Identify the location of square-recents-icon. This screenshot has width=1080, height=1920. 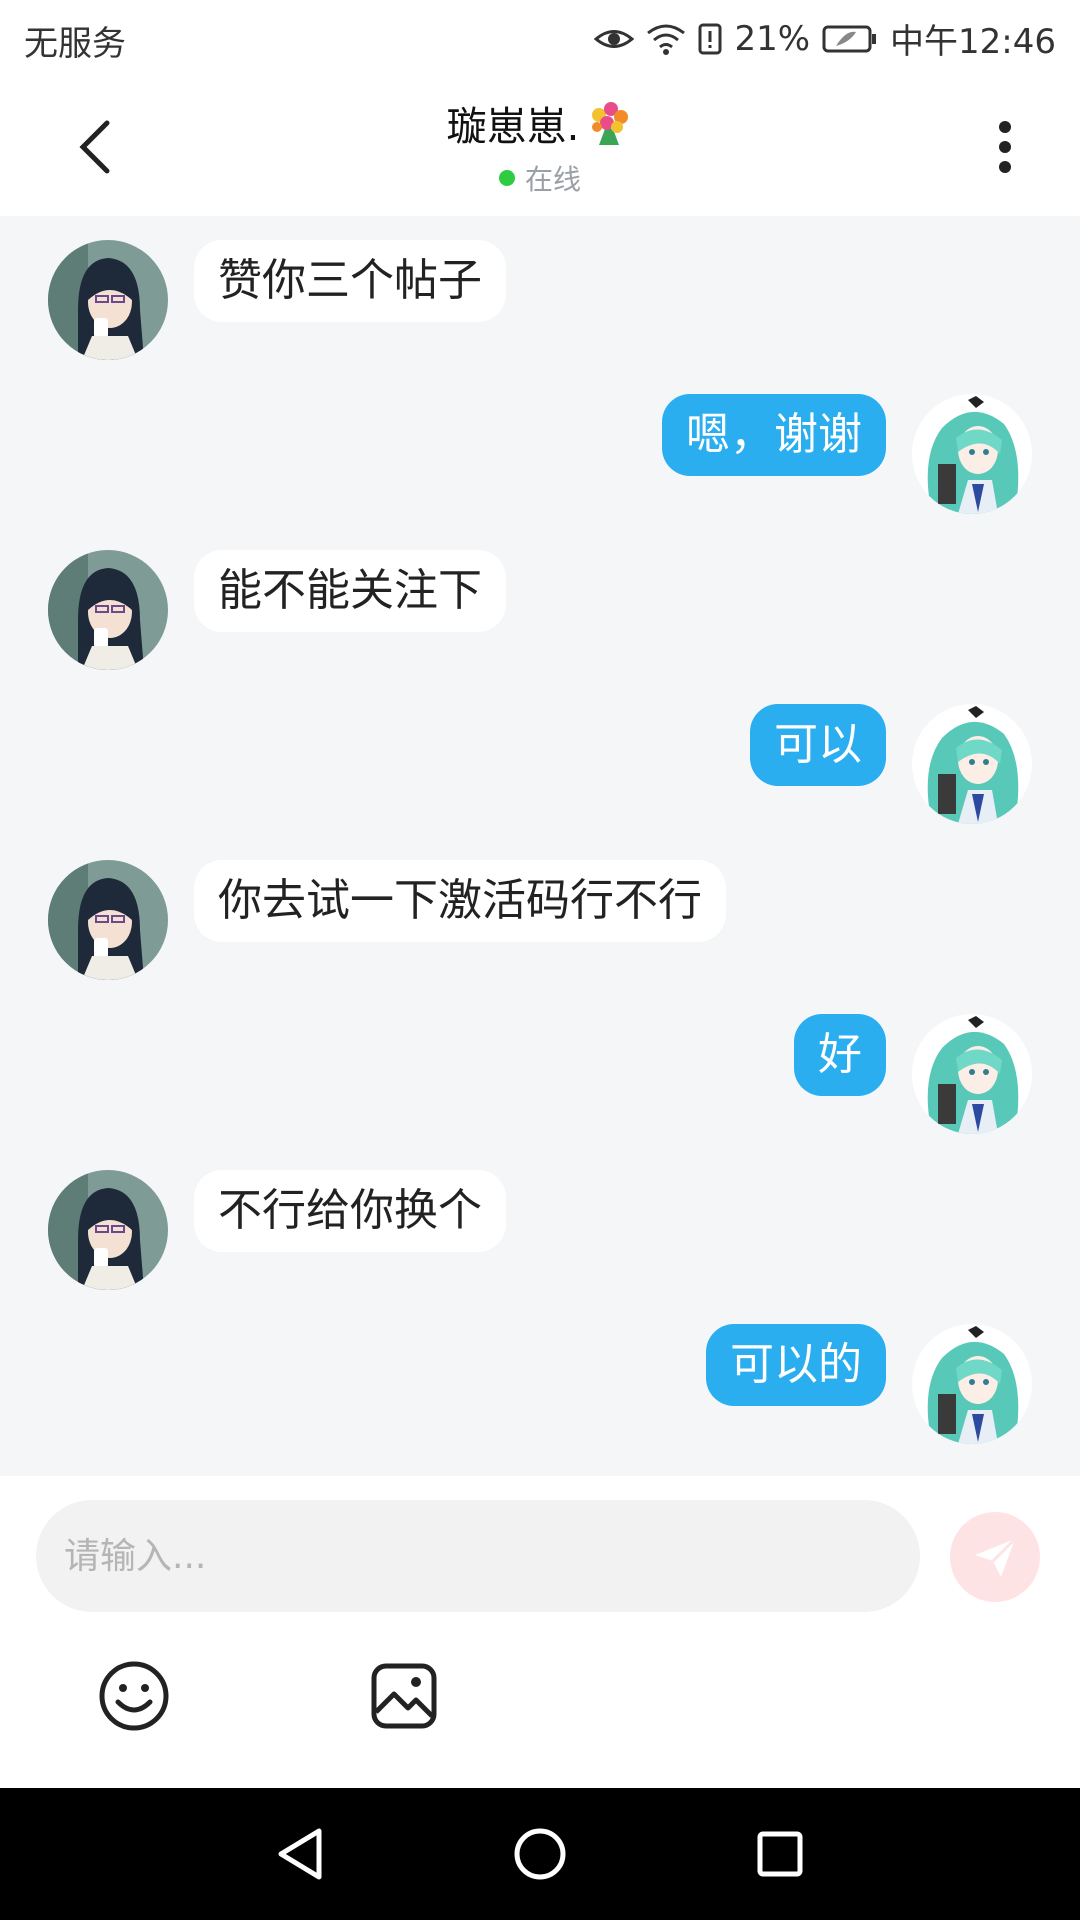
(780, 1854).